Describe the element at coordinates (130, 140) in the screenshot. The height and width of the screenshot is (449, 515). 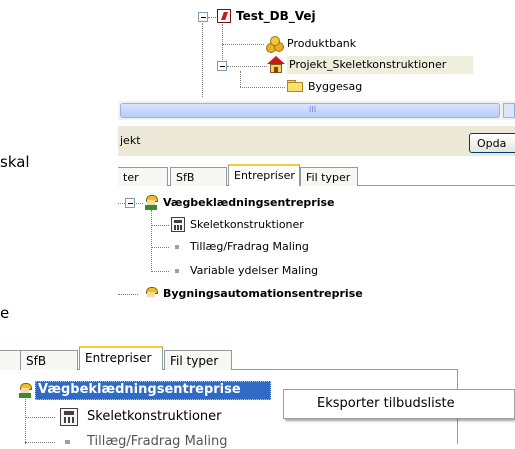
I see `panel-header-label: jekt` at that location.